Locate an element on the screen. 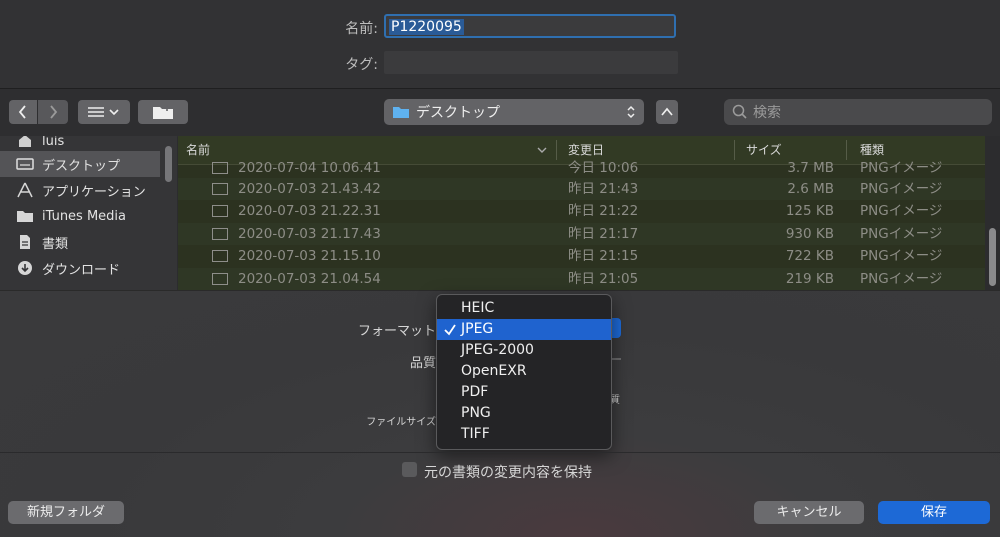  divider is located at coordinates (500, 452).